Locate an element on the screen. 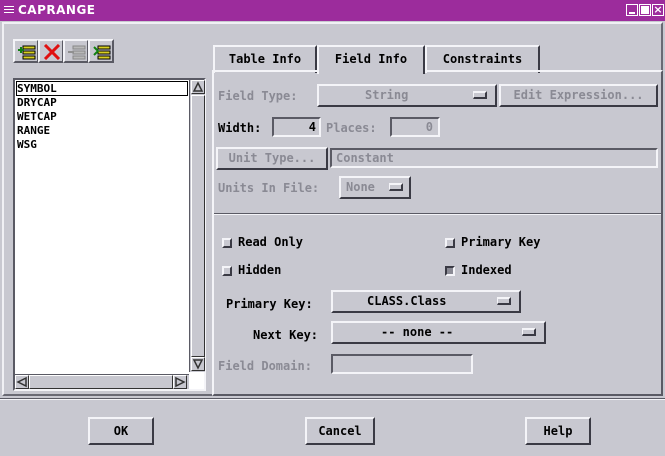 This screenshot has width=665, height=456. insert-field-button is located at coordinates (76, 51).